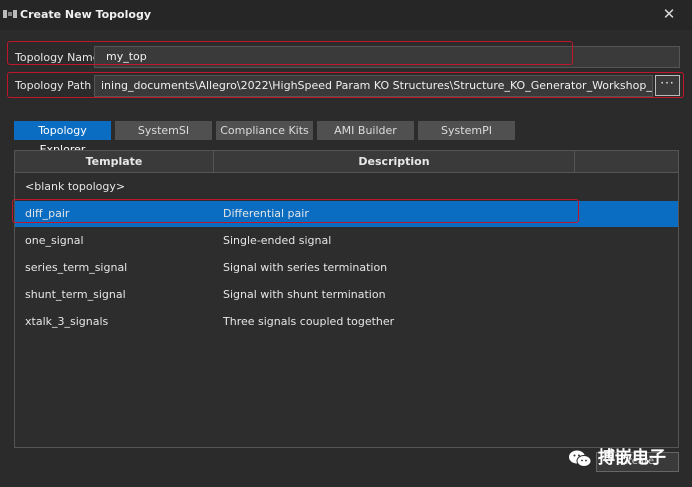 The image size is (692, 487). What do you see at coordinates (10, 14) in the screenshot?
I see `topology-app-icon` at bounding box center [10, 14].